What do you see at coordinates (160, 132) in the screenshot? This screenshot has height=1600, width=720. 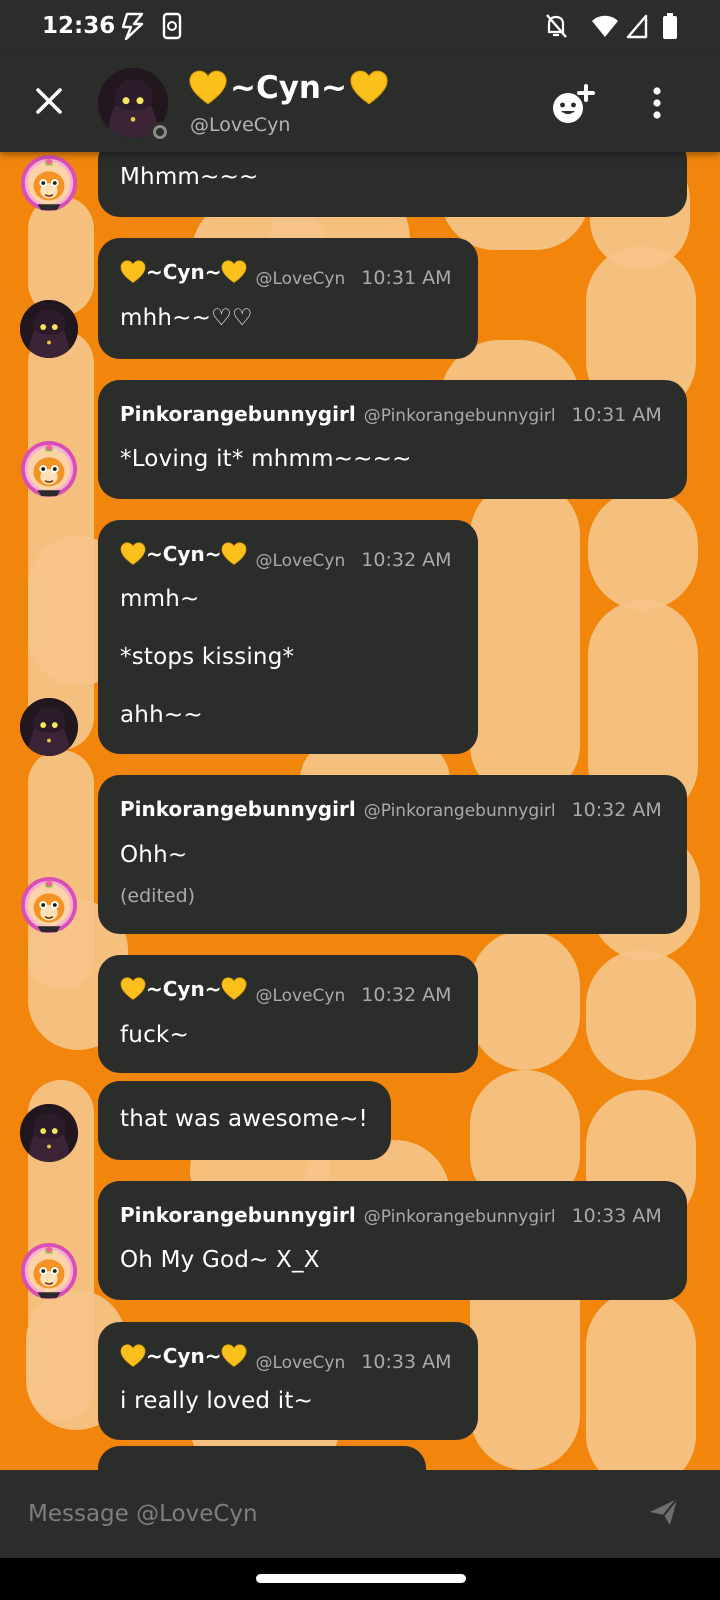 I see `presence-indicator` at bounding box center [160, 132].